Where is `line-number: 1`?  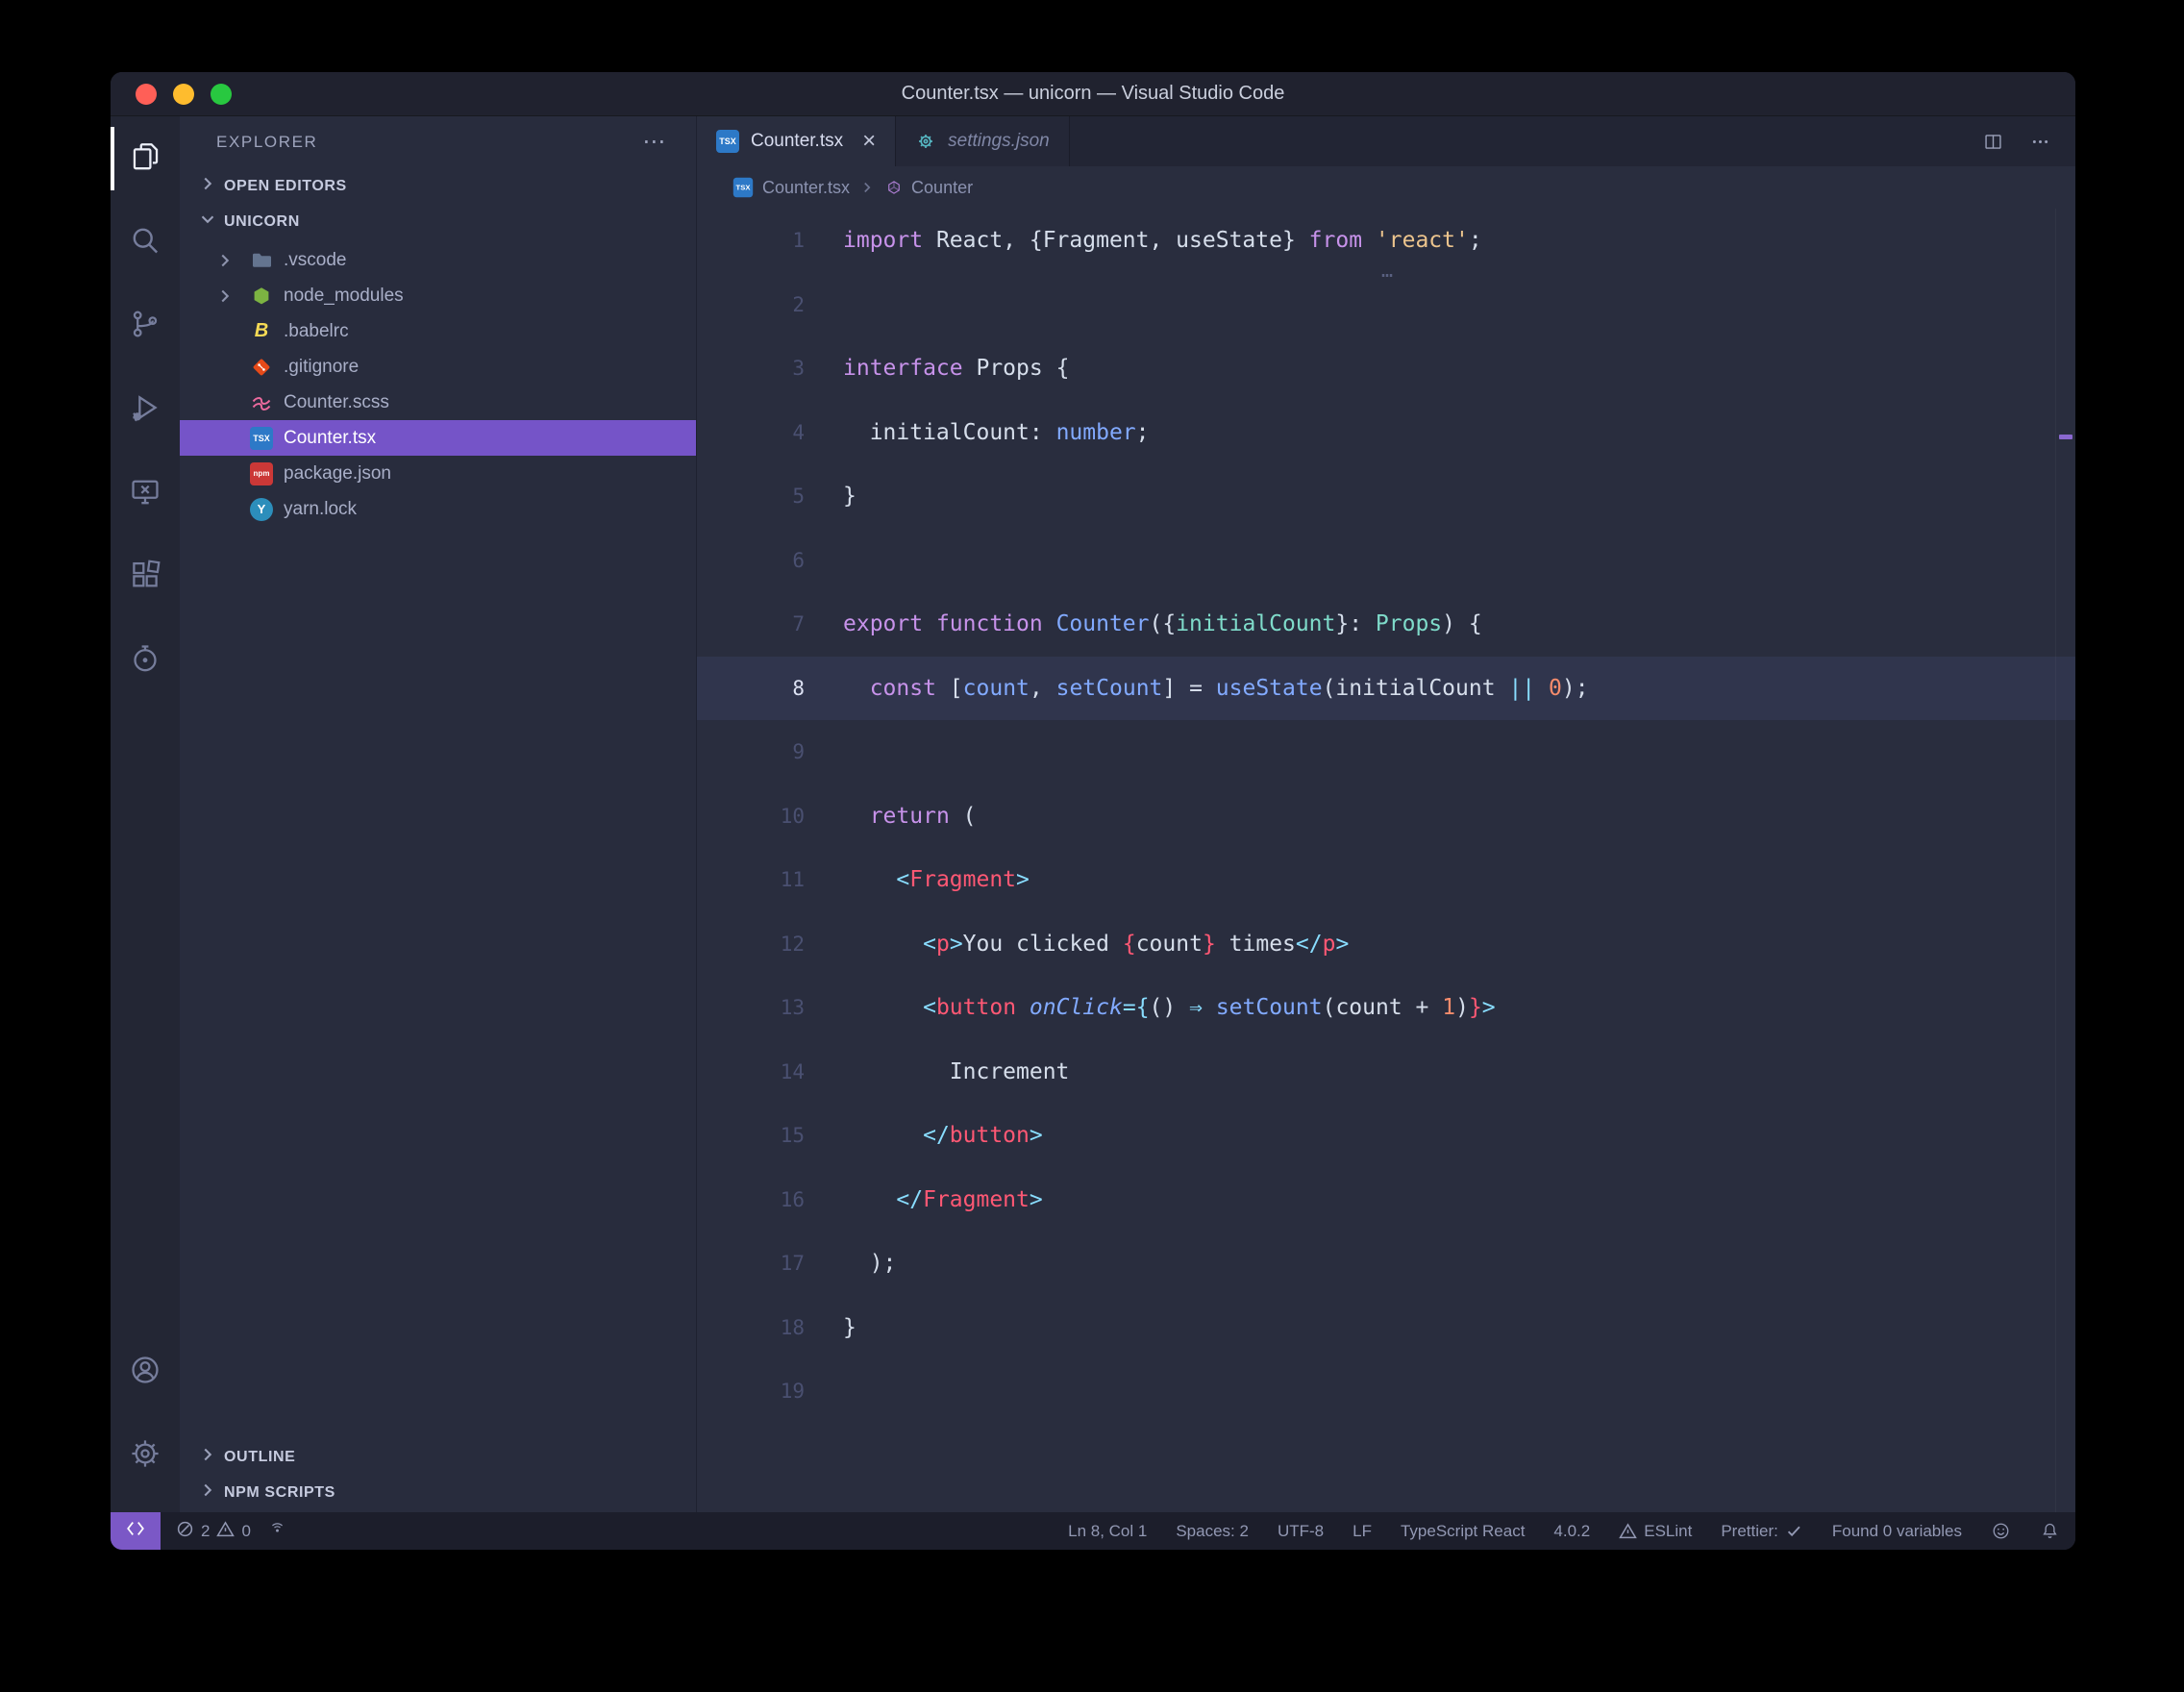
line-number: 1 is located at coordinates (751, 240).